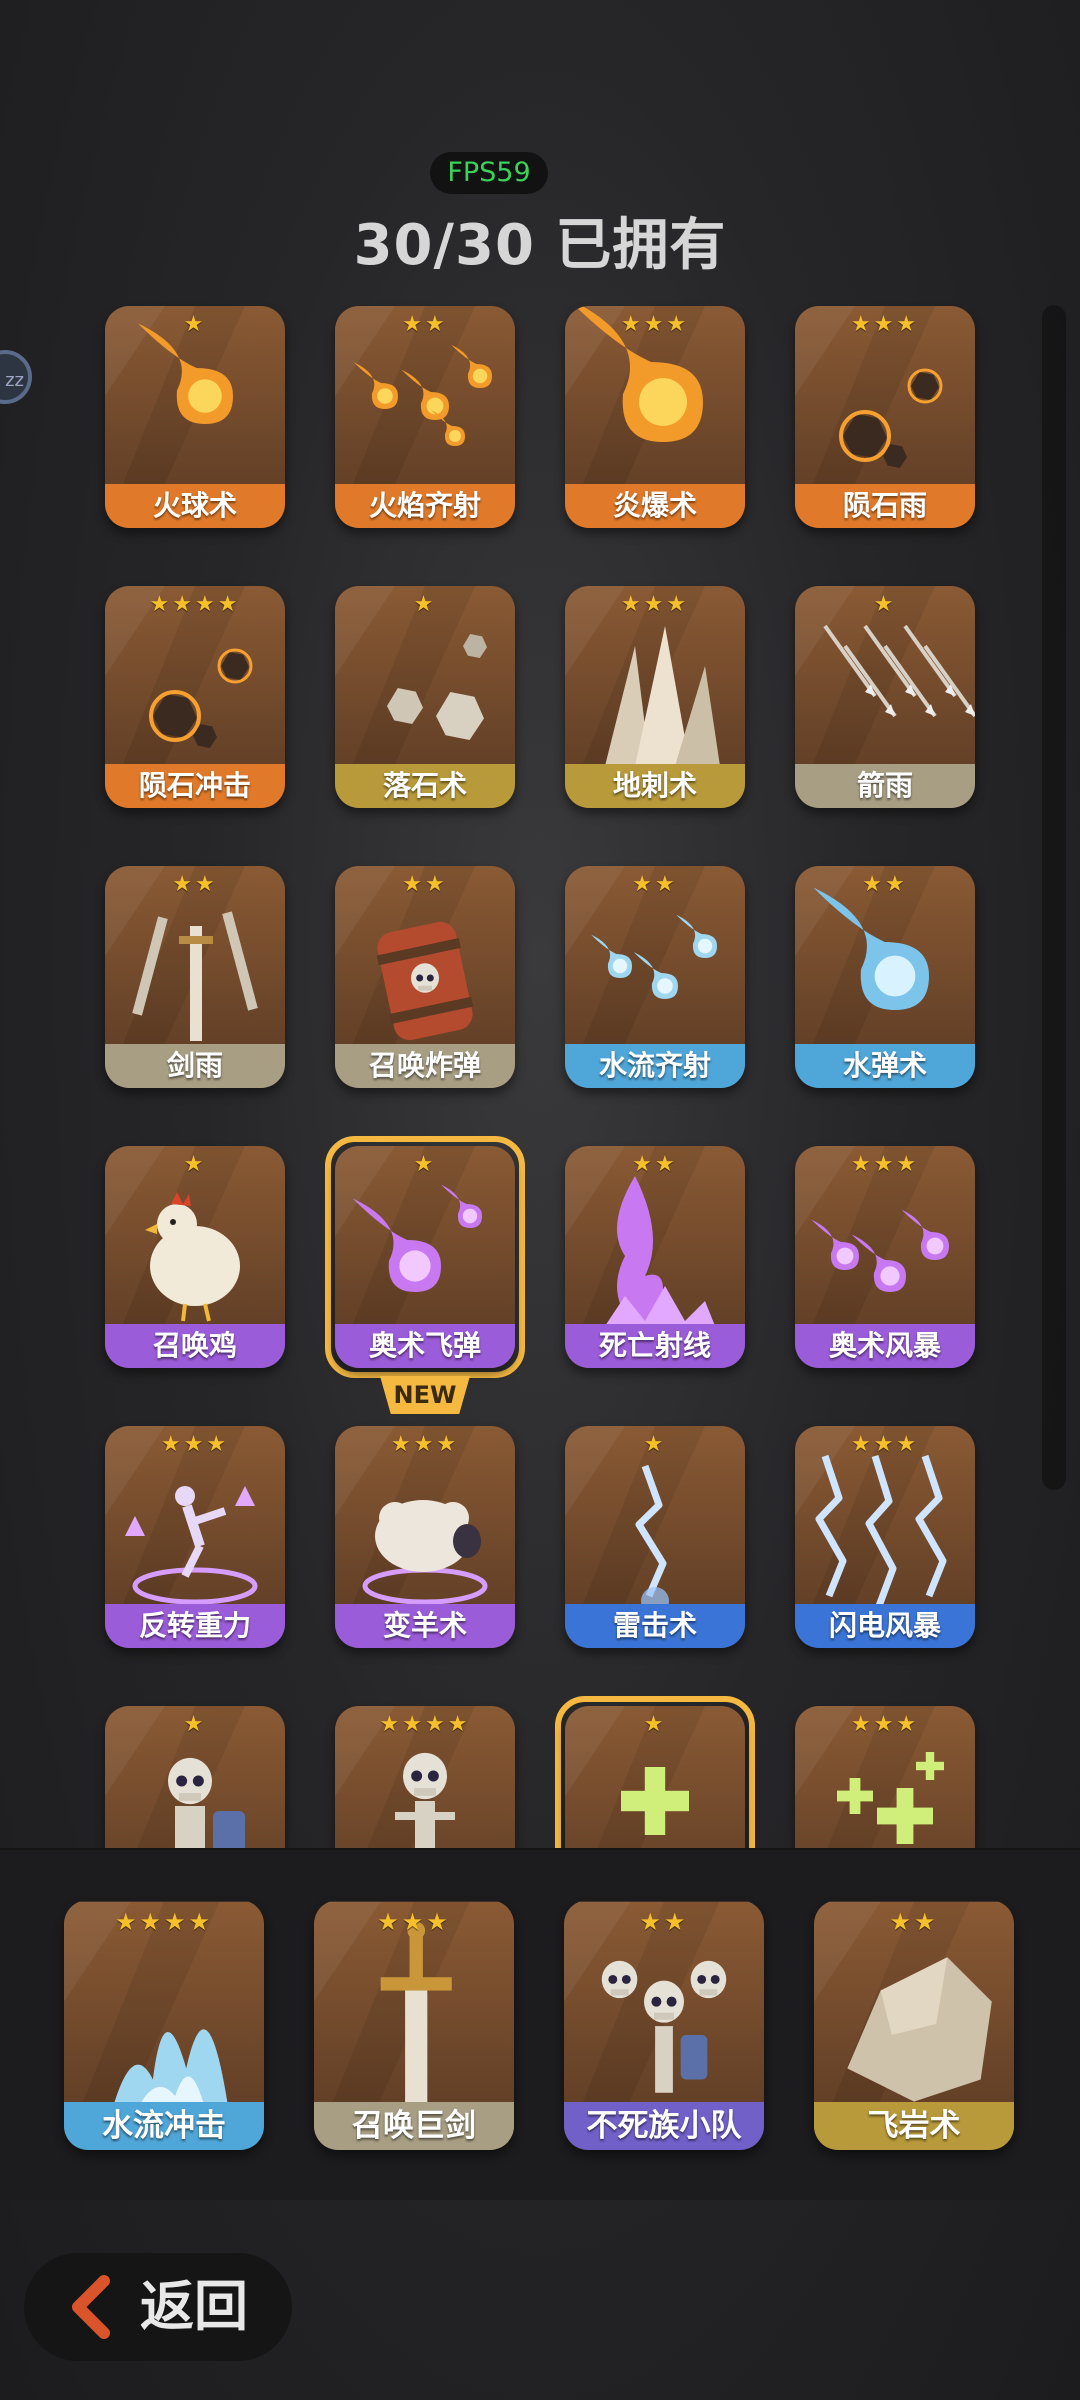  What do you see at coordinates (195, 1537) in the screenshot?
I see `spell-card-gravity: ★★★ 反转重力` at bounding box center [195, 1537].